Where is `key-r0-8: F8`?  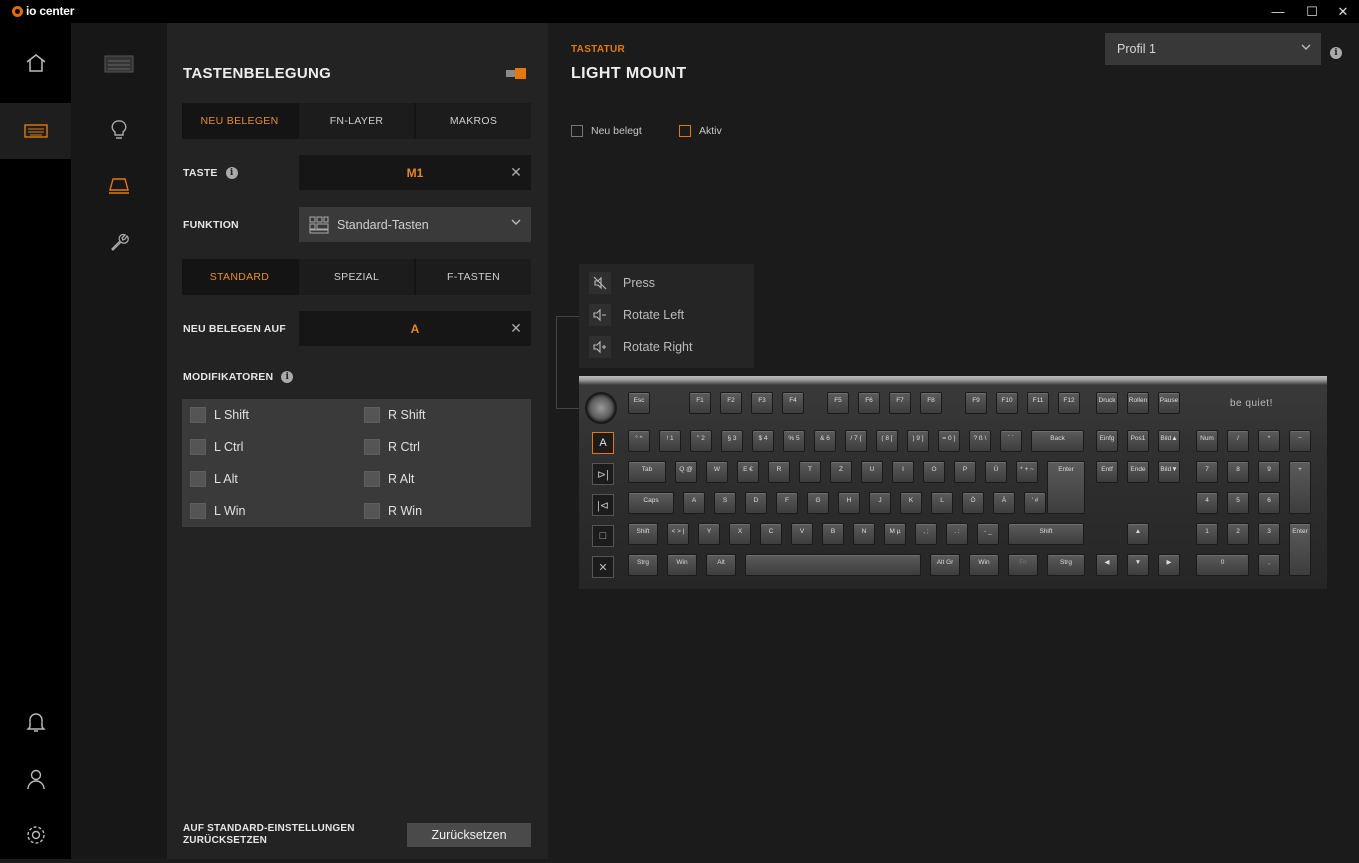
key-r0-8: F8 is located at coordinates (931, 403).